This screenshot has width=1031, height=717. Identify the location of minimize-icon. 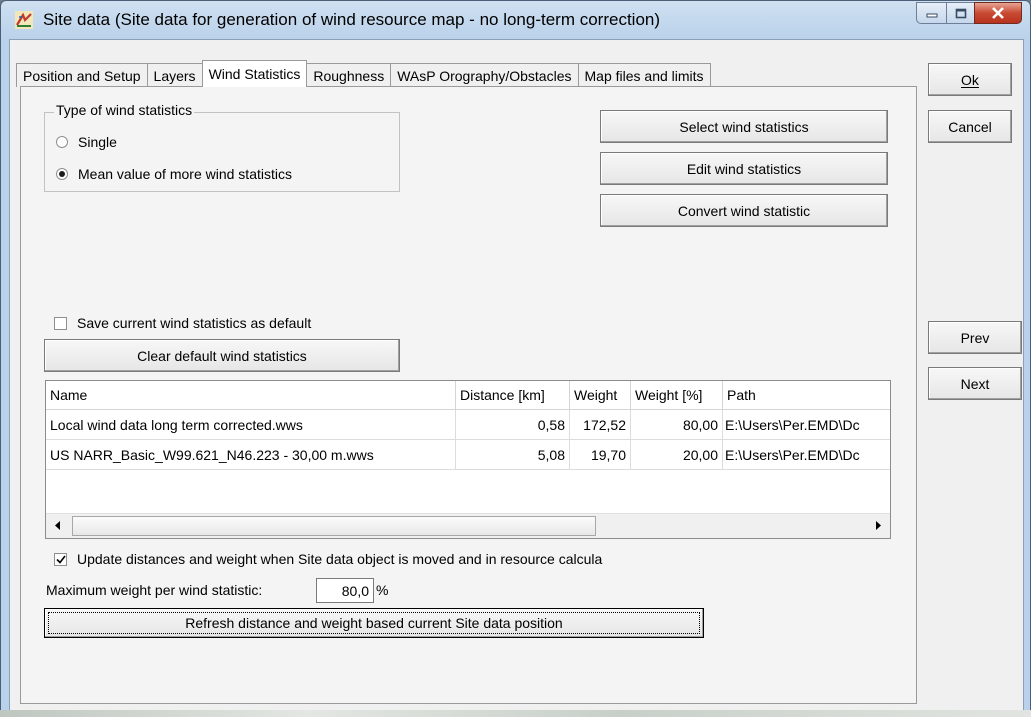
(931, 15).